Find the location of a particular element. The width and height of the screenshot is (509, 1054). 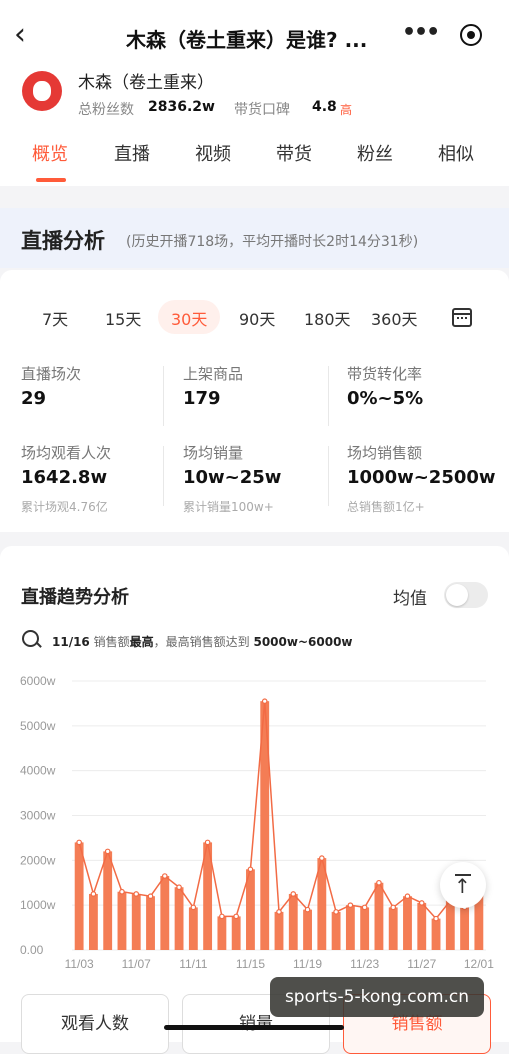

metric-sub: 累计销量100w+ is located at coordinates (228, 507).